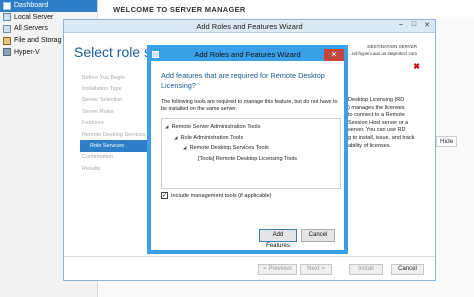  I want to click on include-tools-label: Include management tools (if applicable), so click(221, 195).